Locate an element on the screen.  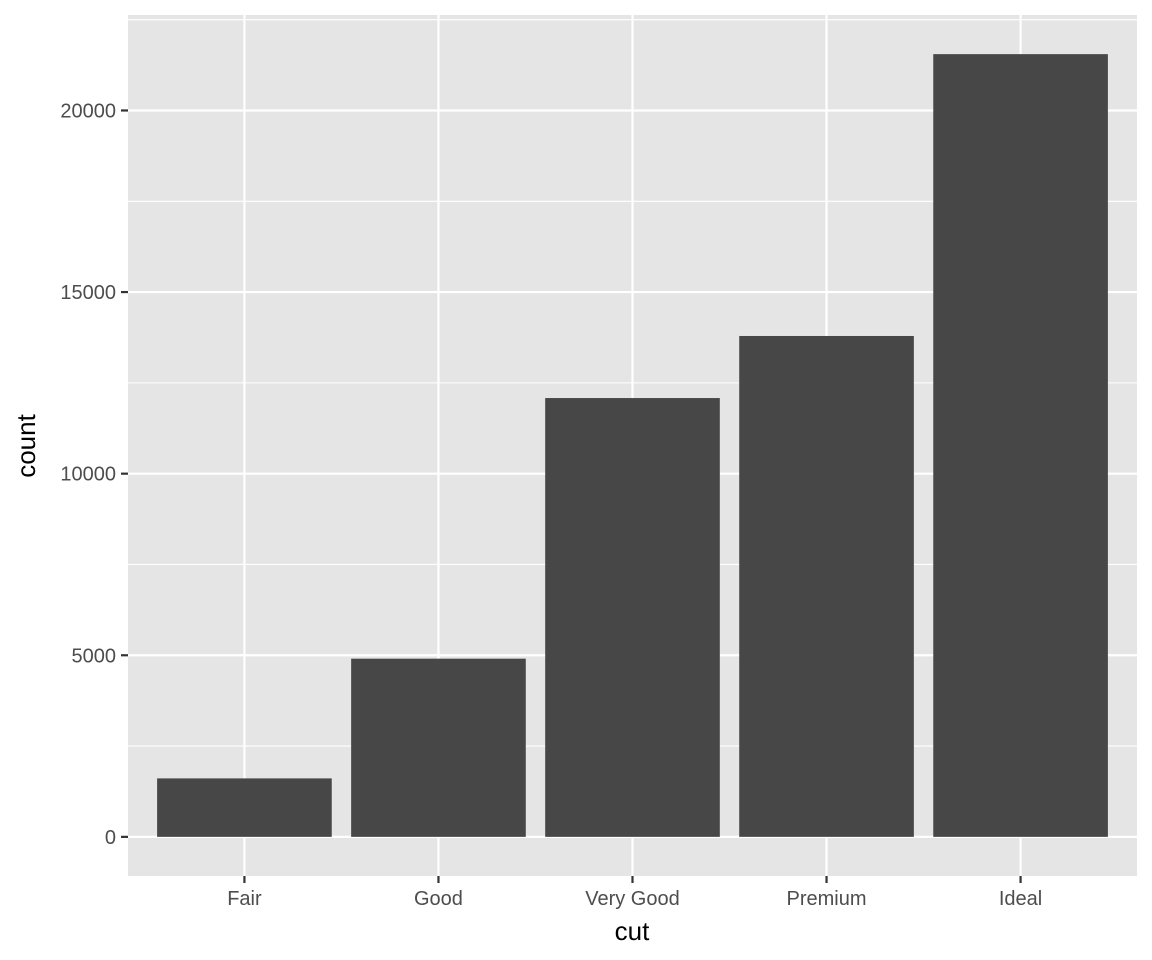
bar-very-good is located at coordinates (632, 617).